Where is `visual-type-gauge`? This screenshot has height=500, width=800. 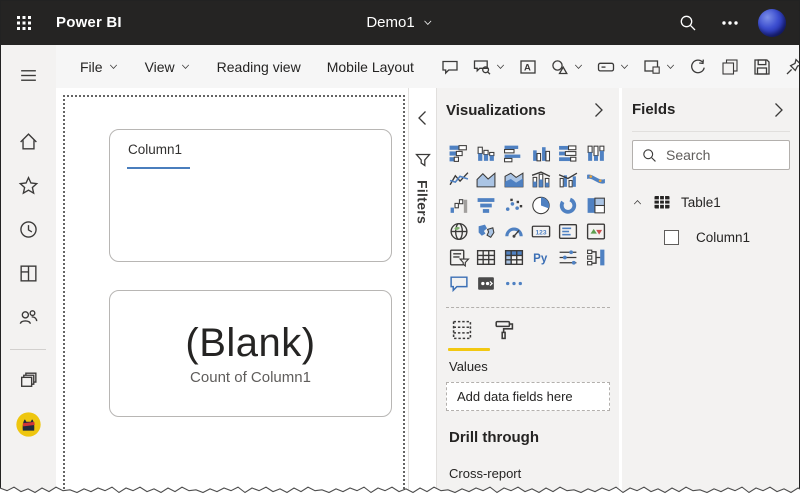
visual-type-gauge is located at coordinates (514, 231).